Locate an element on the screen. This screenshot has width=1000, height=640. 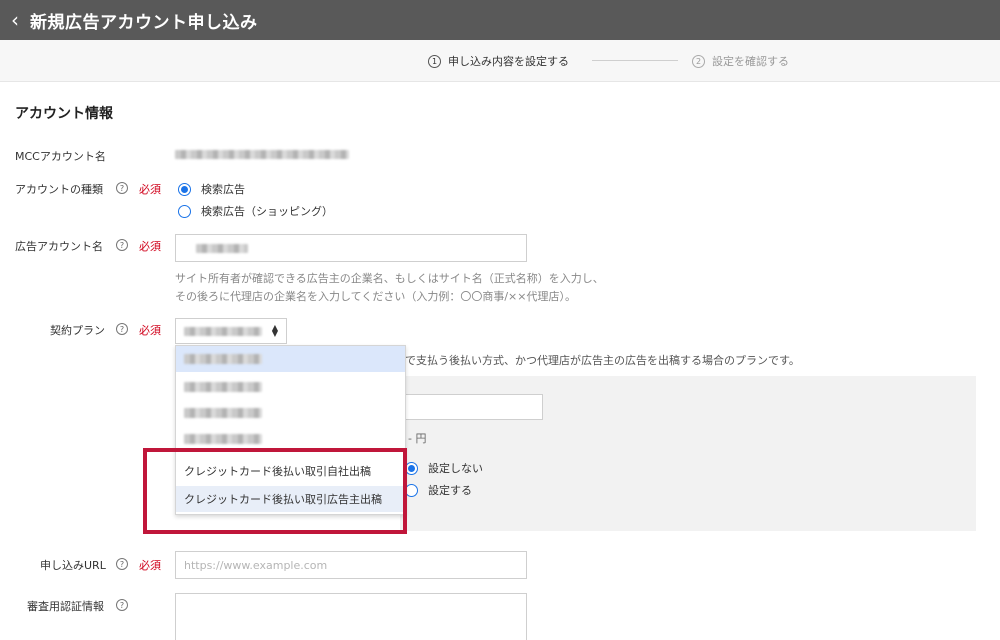
select-arrows-icon: ▲ ▼ is located at coordinates (274, 330).